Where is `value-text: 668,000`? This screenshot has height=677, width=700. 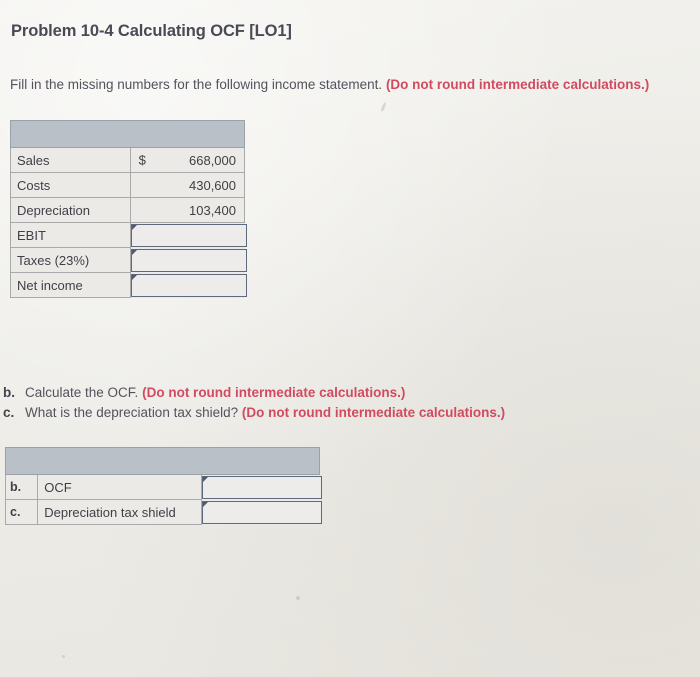
value-text: 668,000 is located at coordinates (212, 160).